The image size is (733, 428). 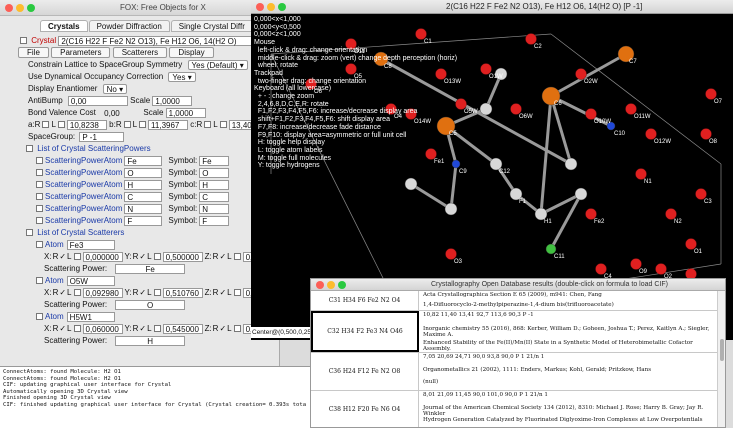 What do you see at coordinates (102, 292) in the screenshot?
I see `coord-x-field: 0,092980` at bounding box center [102, 292].